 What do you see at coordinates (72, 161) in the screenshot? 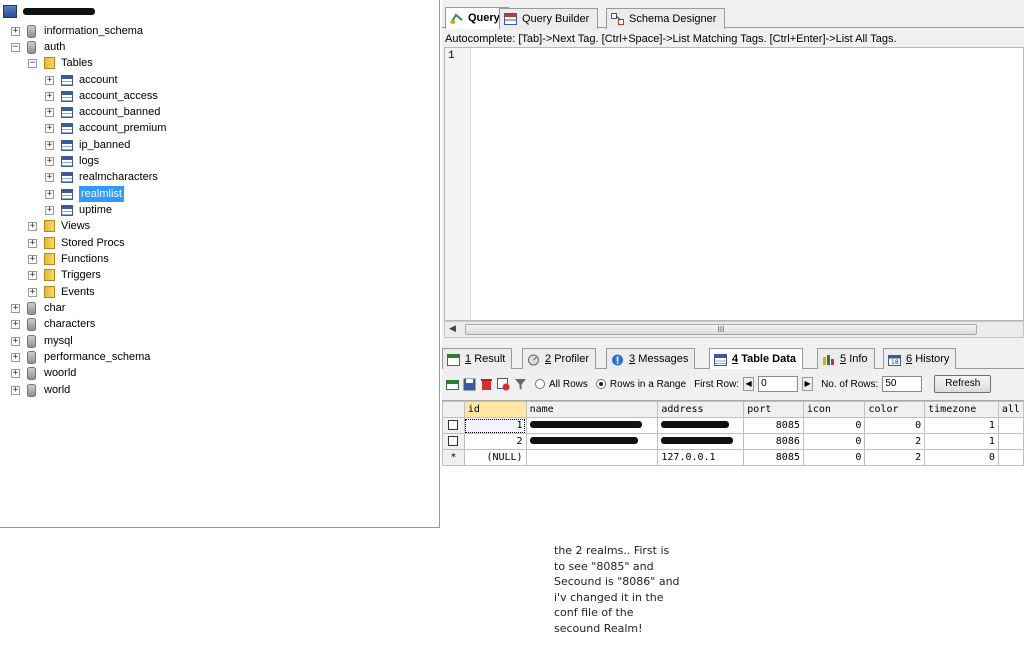
I see `tree-table-logs: + logs` at bounding box center [72, 161].